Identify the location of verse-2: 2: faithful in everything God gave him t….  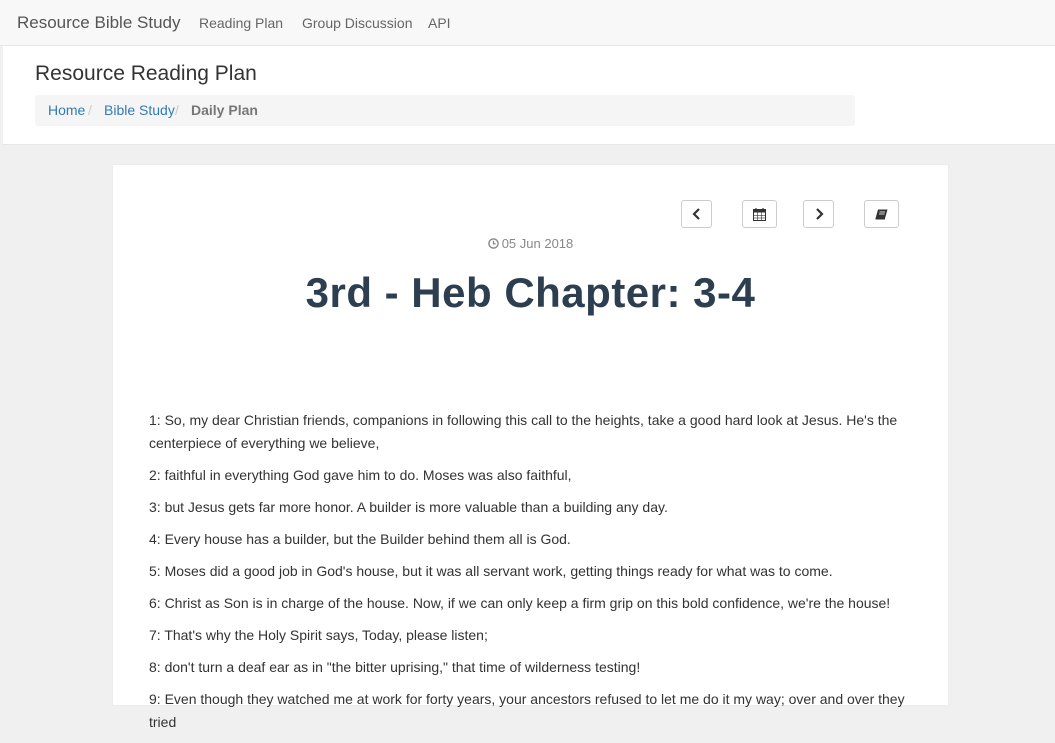
(360, 475).